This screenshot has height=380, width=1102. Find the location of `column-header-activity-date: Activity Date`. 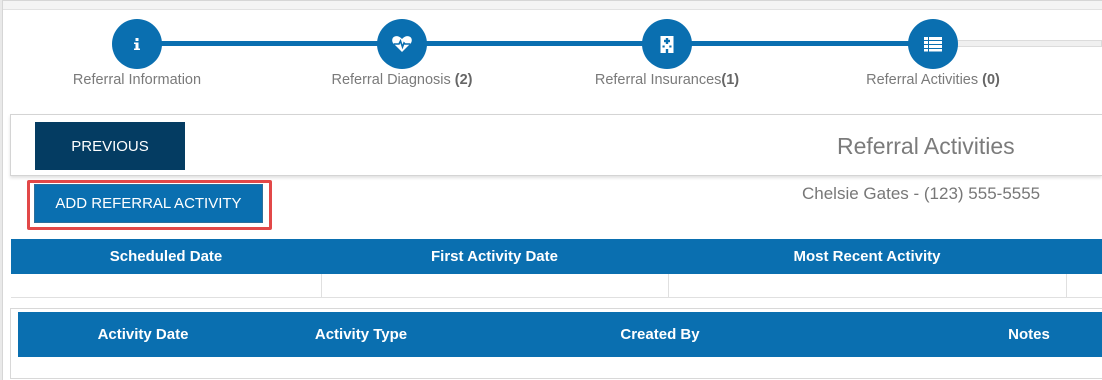

column-header-activity-date: Activity Date is located at coordinates (143, 334).